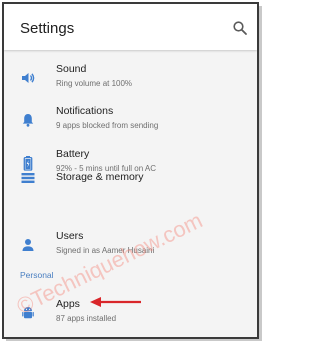 This screenshot has height=341, width=320. I want to click on frame-shadow-right, so click(260, 172).